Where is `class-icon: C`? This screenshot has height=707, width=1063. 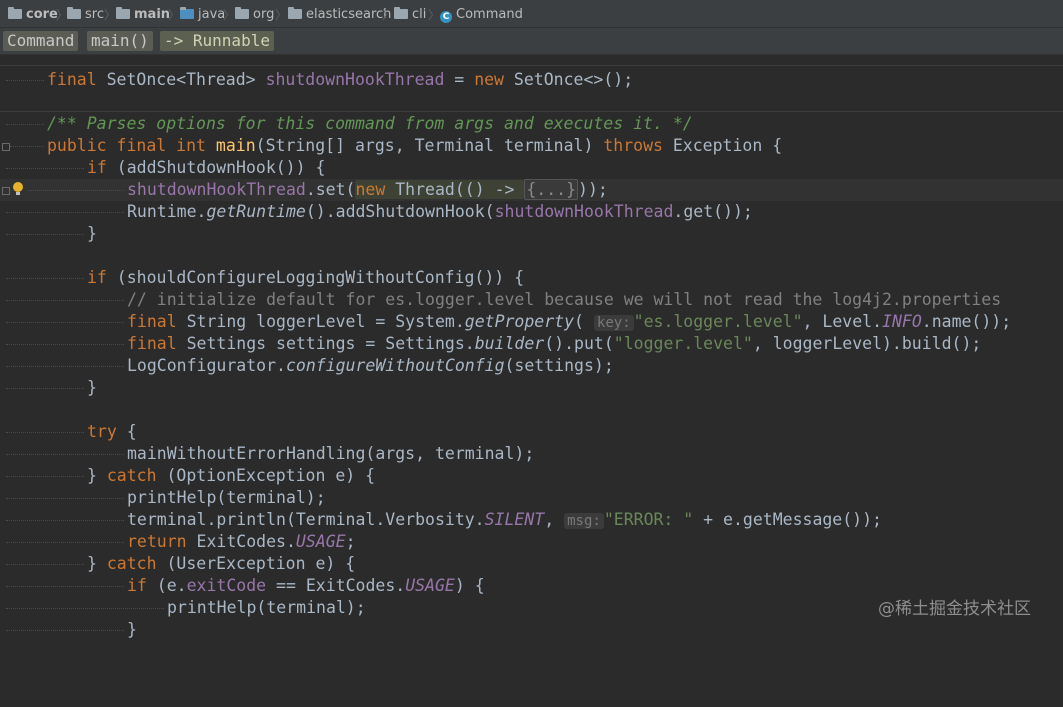 class-icon: C is located at coordinates (446, 17).